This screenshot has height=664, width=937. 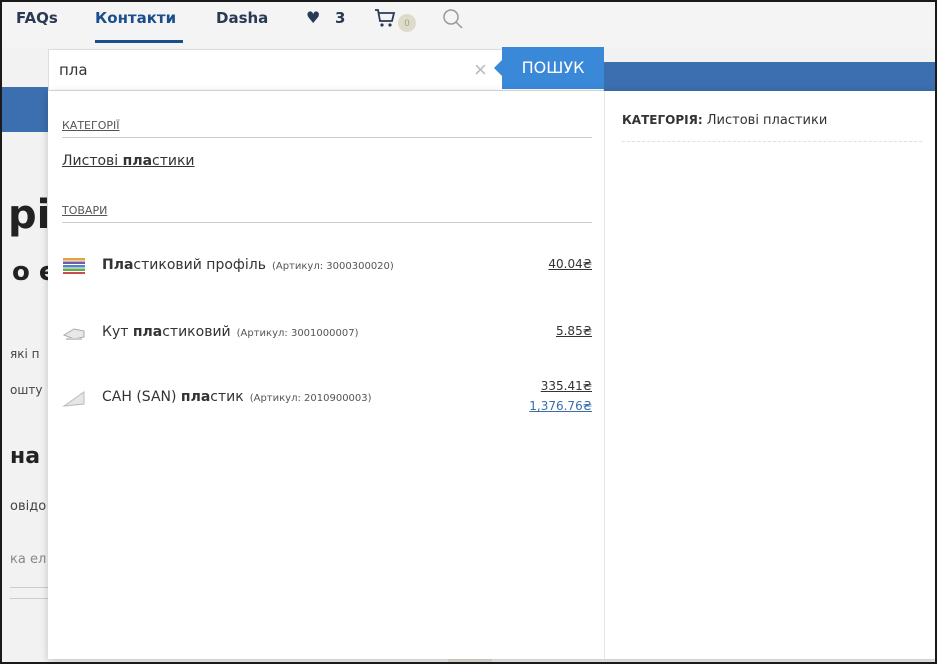 I want to click on product-sku: (Артикул: 3001000007), so click(x=297, y=333).